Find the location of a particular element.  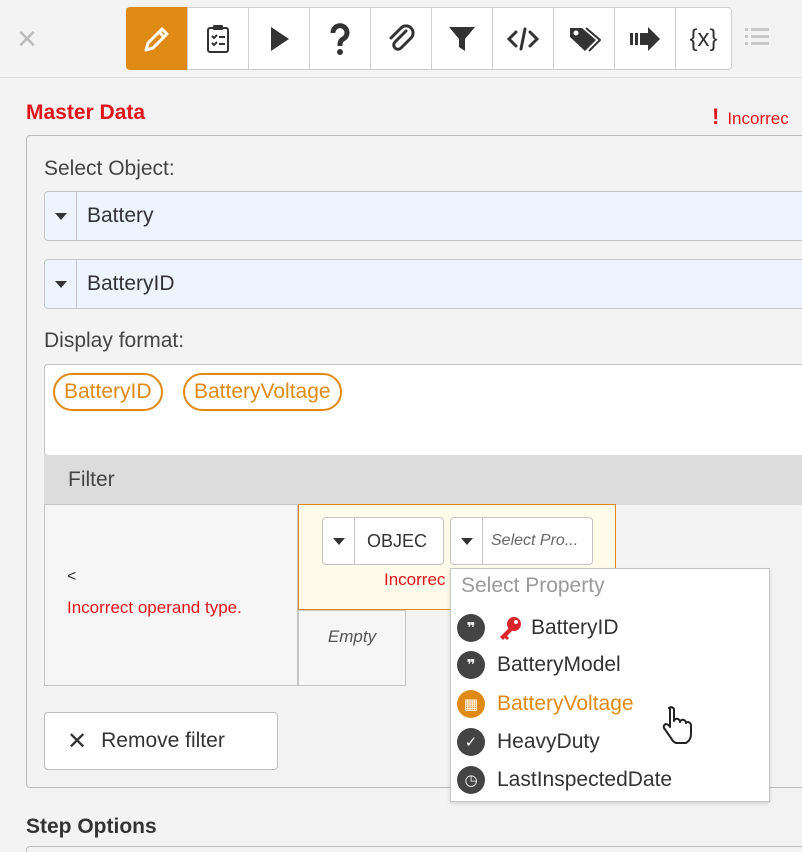

dropdown-item-heavyduty: ✓ HeavyDuty is located at coordinates (607, 742).